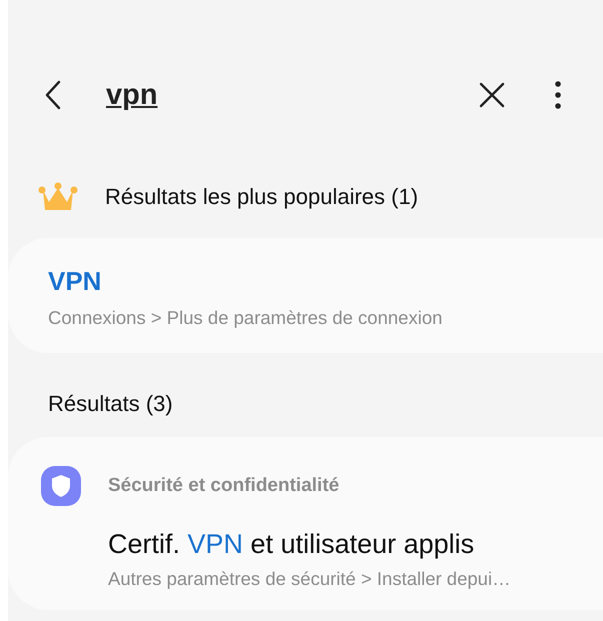  Describe the element at coordinates (492, 95) in the screenshot. I see `close-icon` at that location.